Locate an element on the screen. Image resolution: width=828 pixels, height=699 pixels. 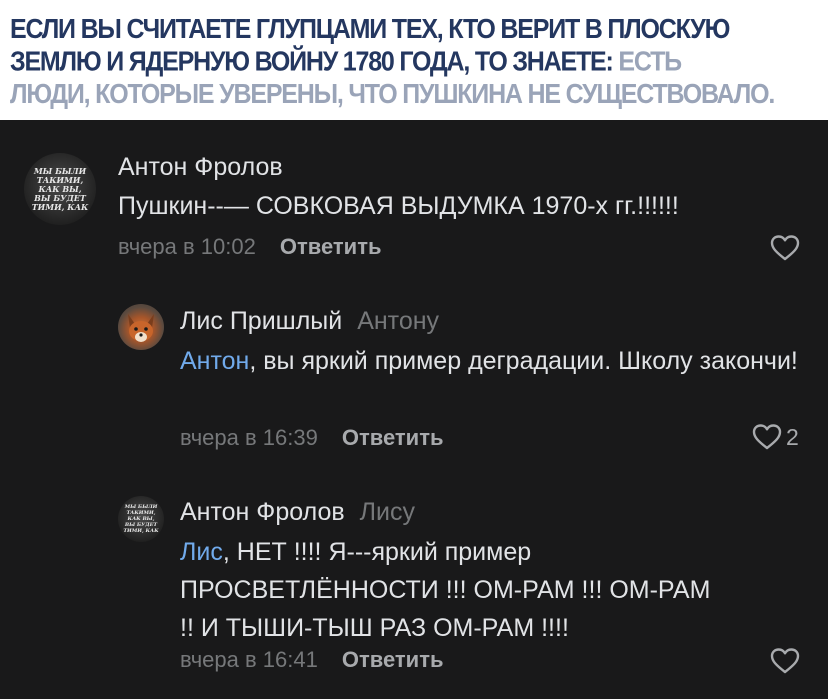
reply-to-name: Антону is located at coordinates (398, 321).